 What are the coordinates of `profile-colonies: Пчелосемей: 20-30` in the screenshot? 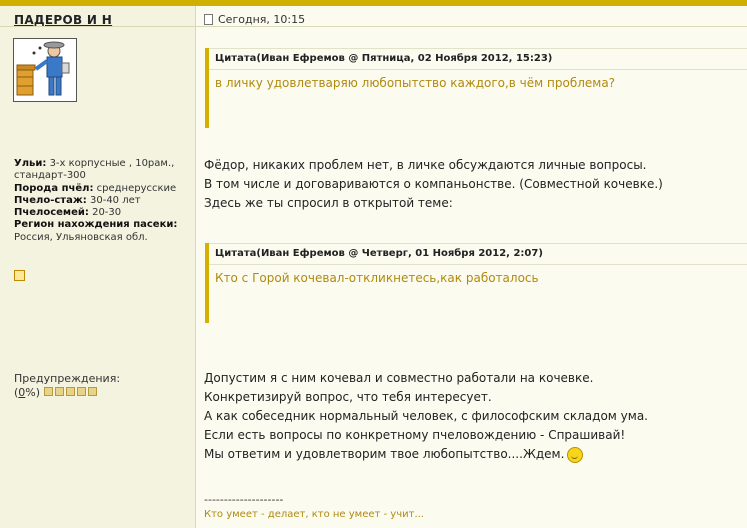 It's located at (68, 213).